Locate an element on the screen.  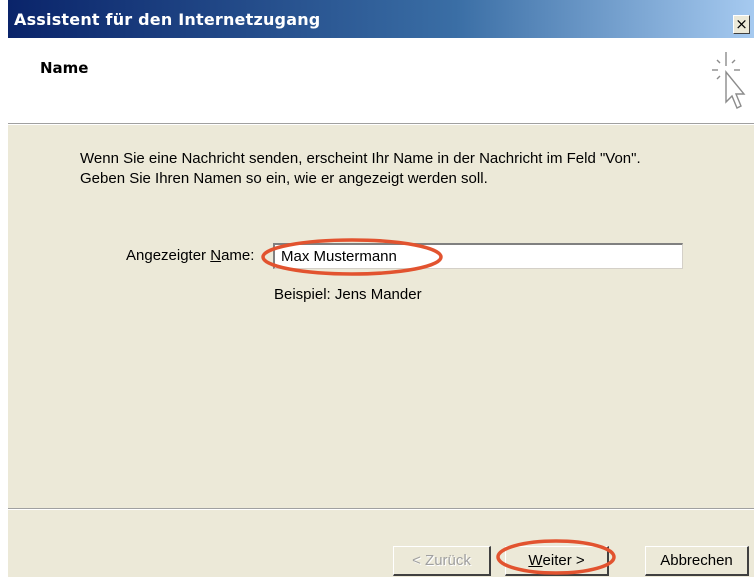
display-name-label: Angezeigter Name: is located at coordinates (190, 255).